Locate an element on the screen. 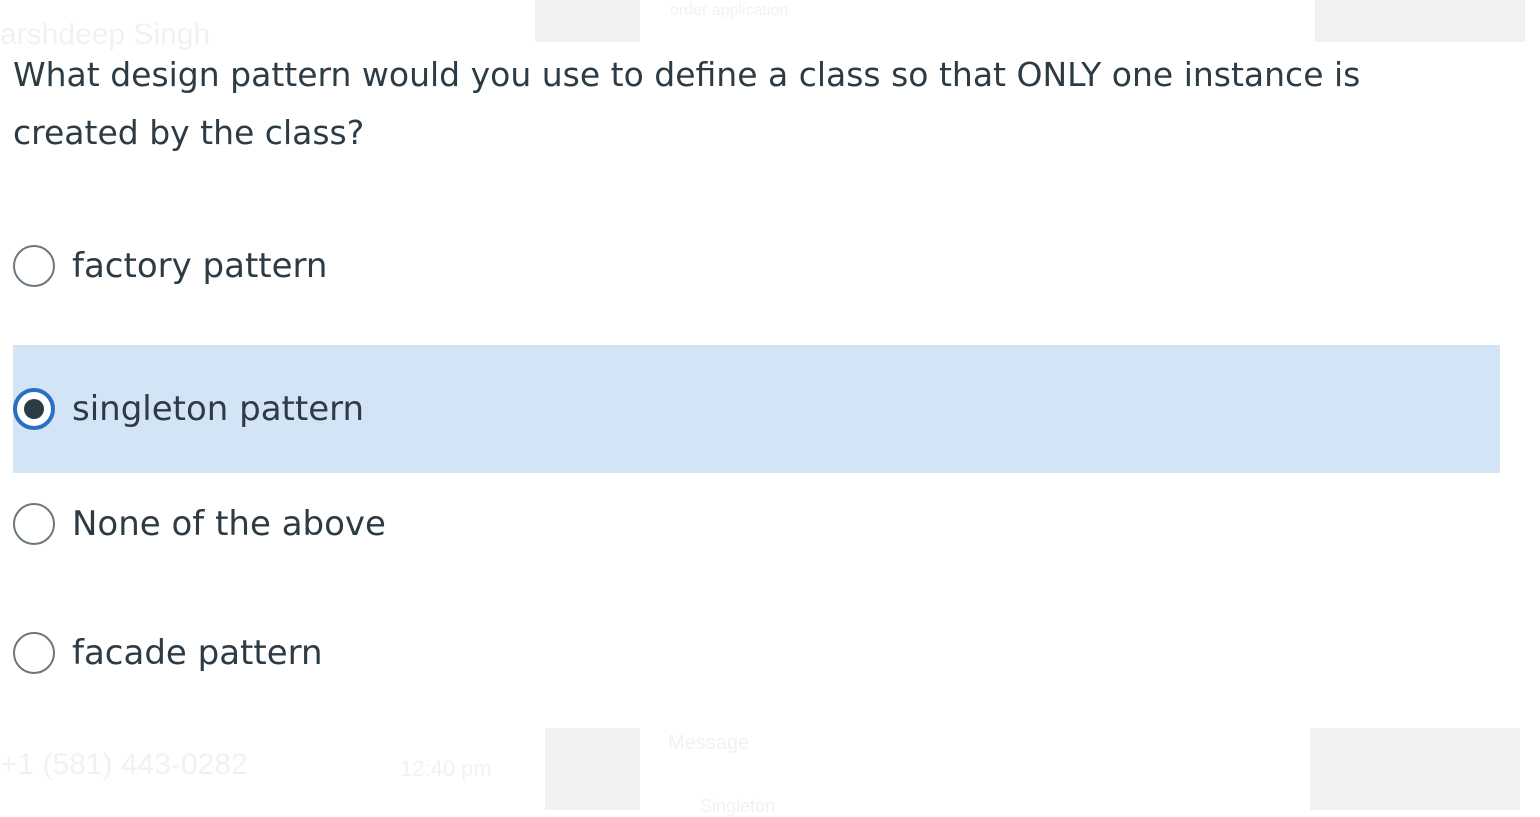  question-line-2: created by the class? is located at coordinates (189, 132).